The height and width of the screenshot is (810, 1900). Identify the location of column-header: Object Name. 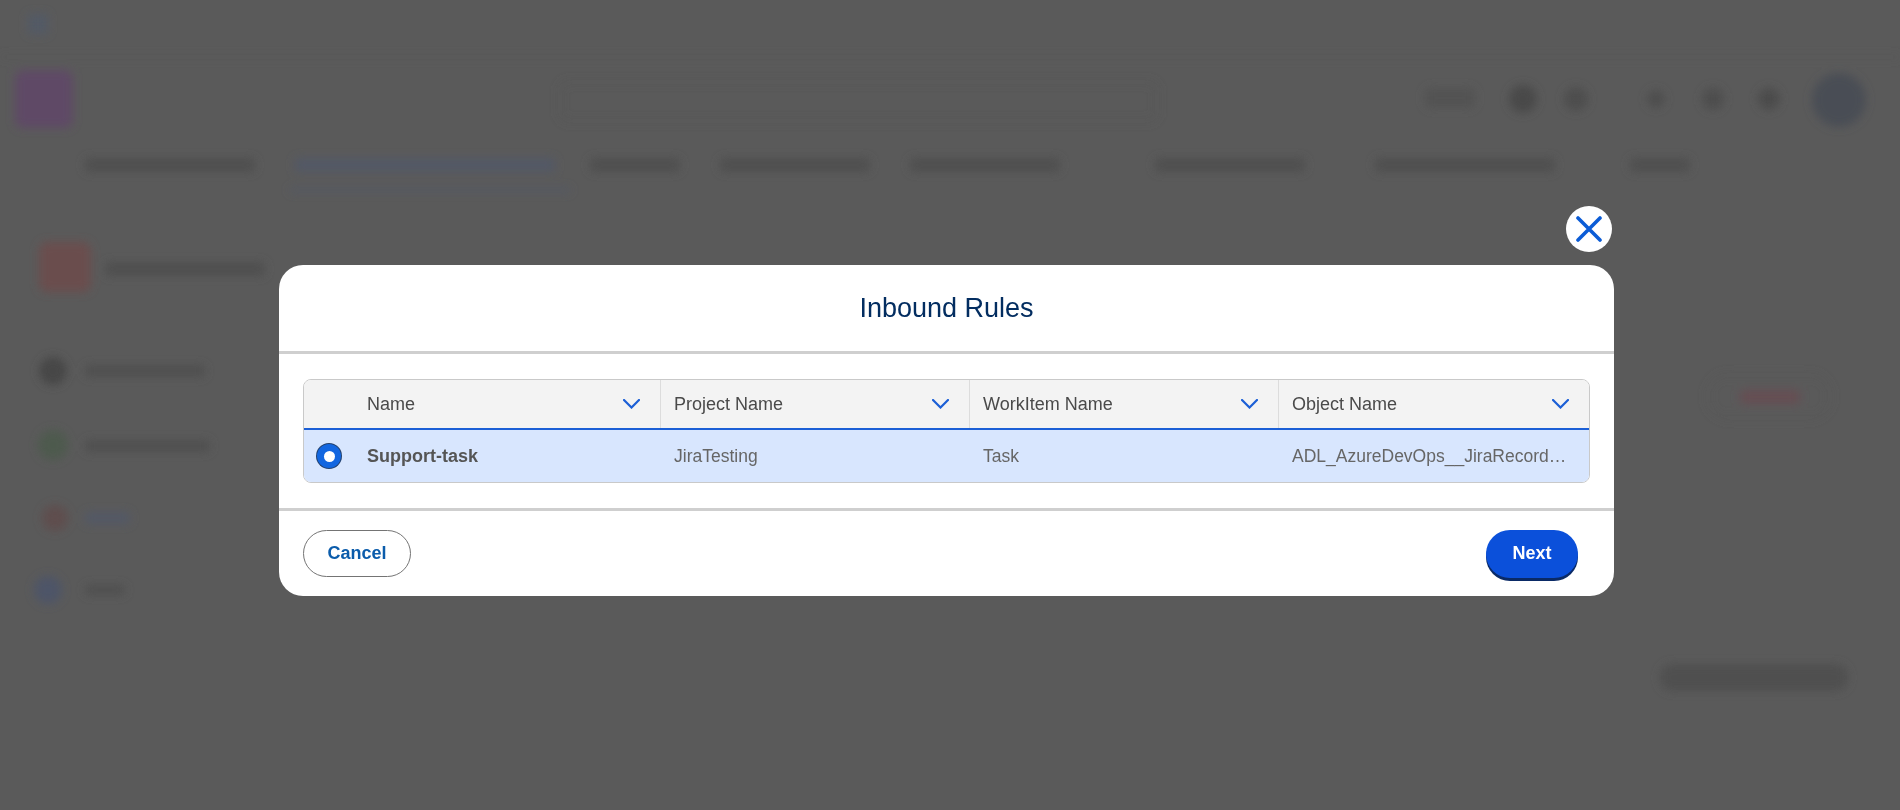
(1345, 404).